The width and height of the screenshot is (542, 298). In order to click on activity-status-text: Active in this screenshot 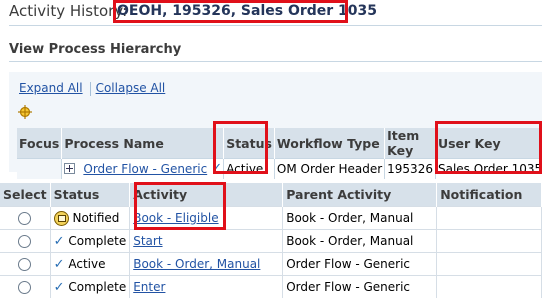, I will do `click(86, 264)`.